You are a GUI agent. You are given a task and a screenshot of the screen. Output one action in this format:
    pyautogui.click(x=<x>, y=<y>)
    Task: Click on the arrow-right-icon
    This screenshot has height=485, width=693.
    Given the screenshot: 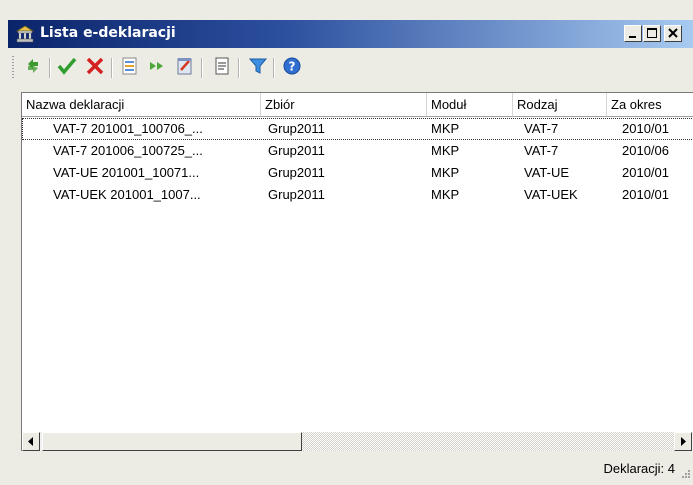 What is the action you would take?
    pyautogui.click(x=683, y=441)
    